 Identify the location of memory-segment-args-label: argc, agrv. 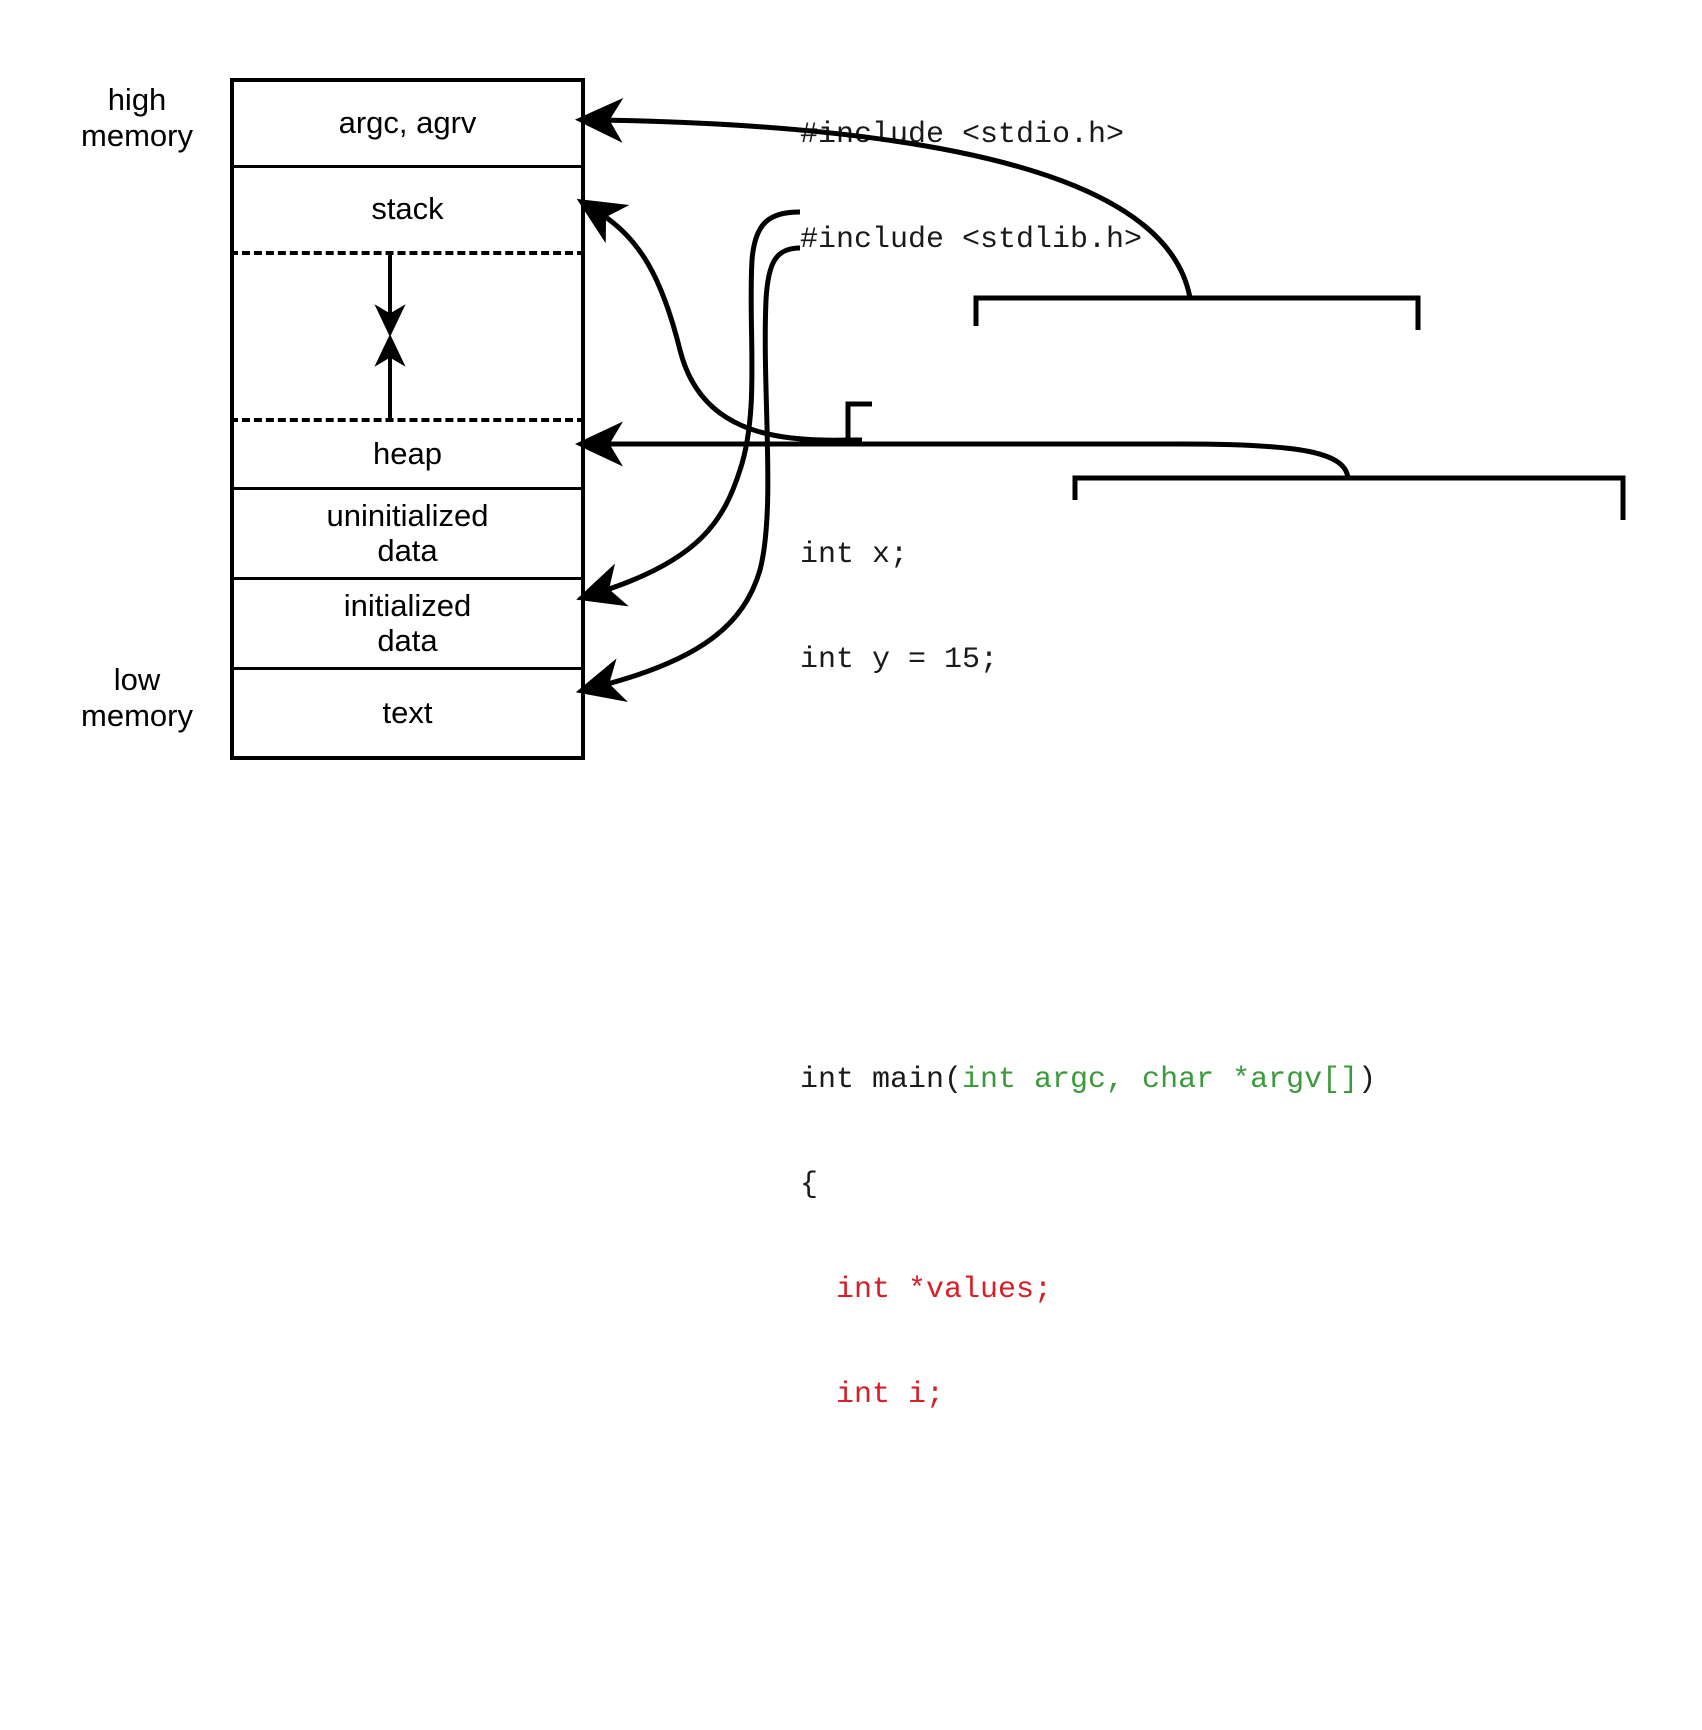
(407, 123).